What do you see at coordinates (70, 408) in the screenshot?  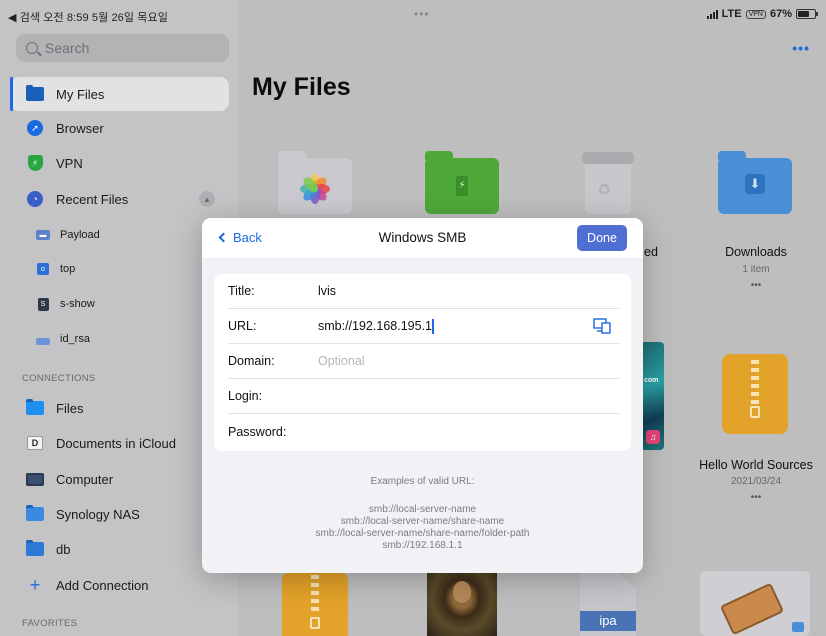 I see `connection-label: Files` at bounding box center [70, 408].